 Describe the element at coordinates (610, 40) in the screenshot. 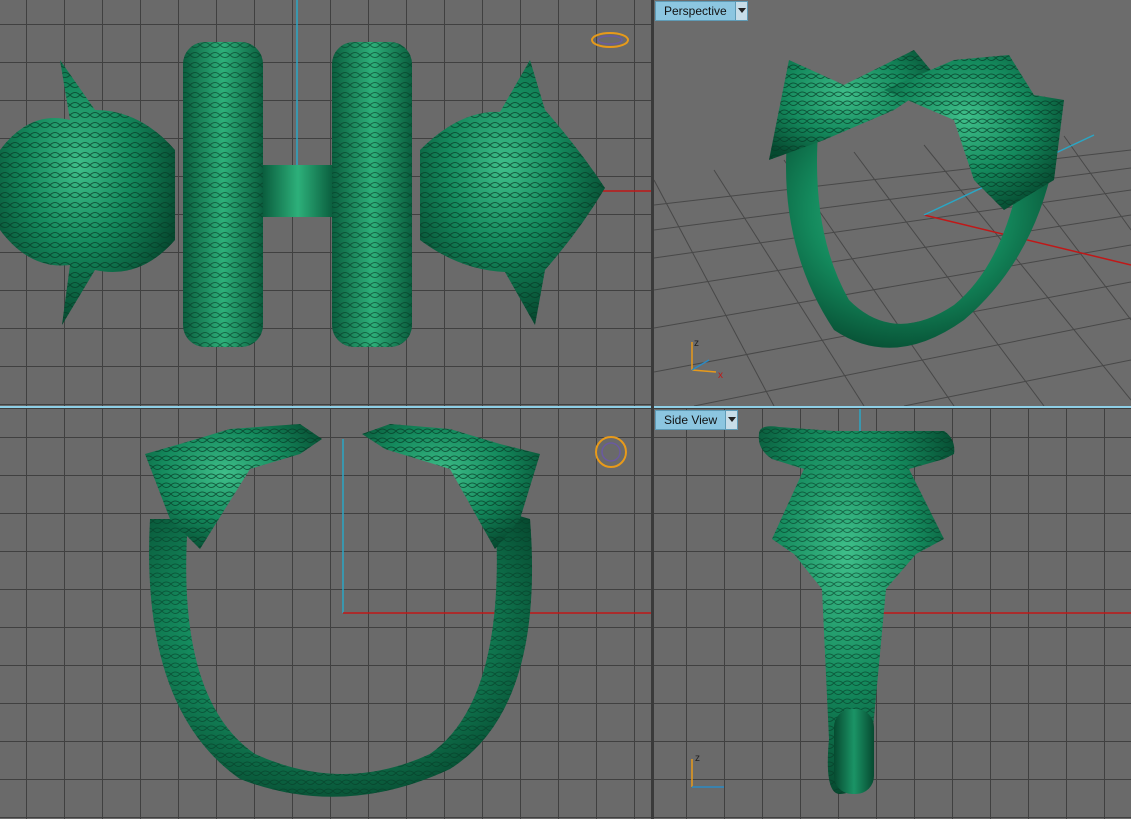

I see `view-cube-icon` at that location.